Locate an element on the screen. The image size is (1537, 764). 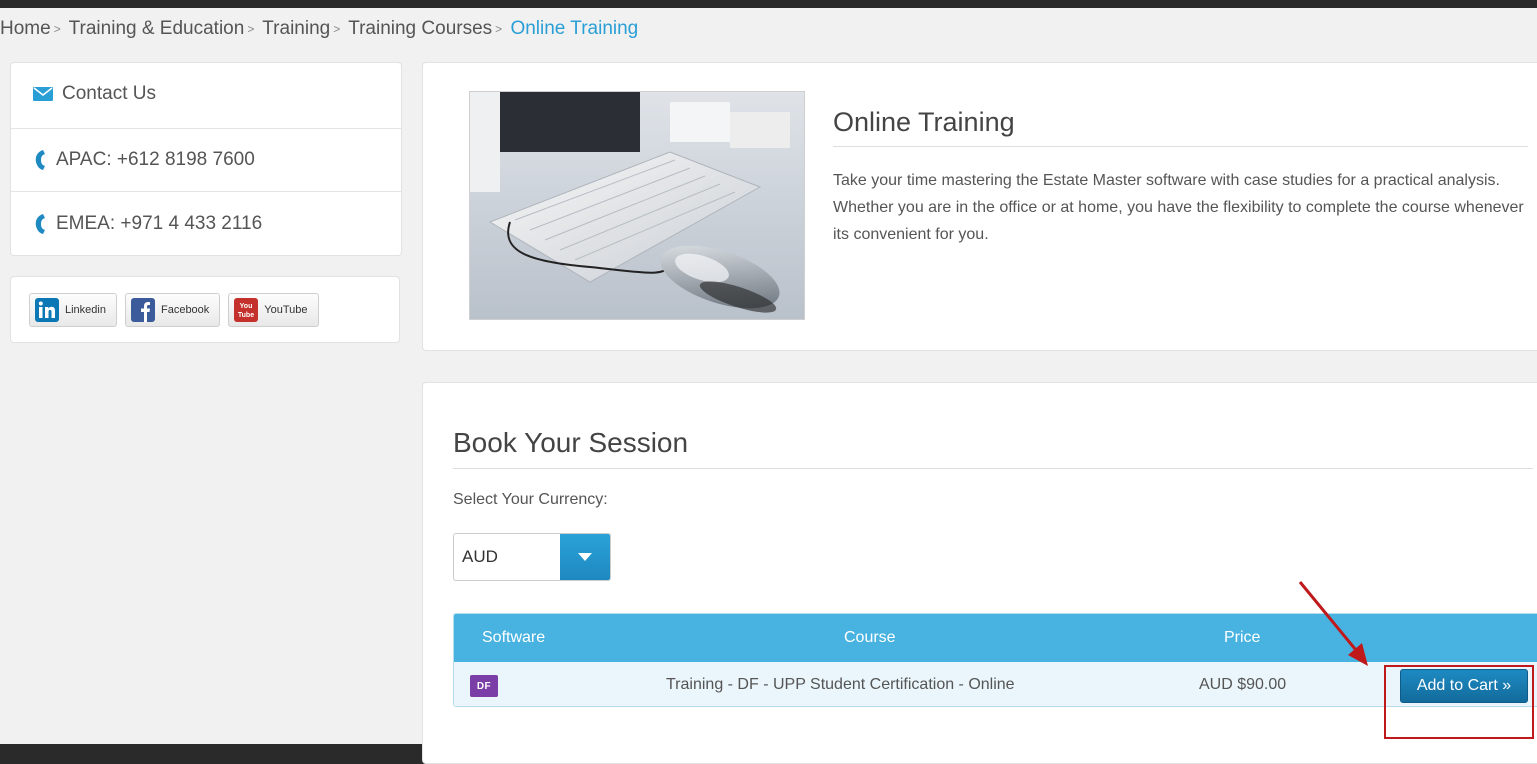
course-price: AUD $90.00 is located at coordinates (1243, 684).